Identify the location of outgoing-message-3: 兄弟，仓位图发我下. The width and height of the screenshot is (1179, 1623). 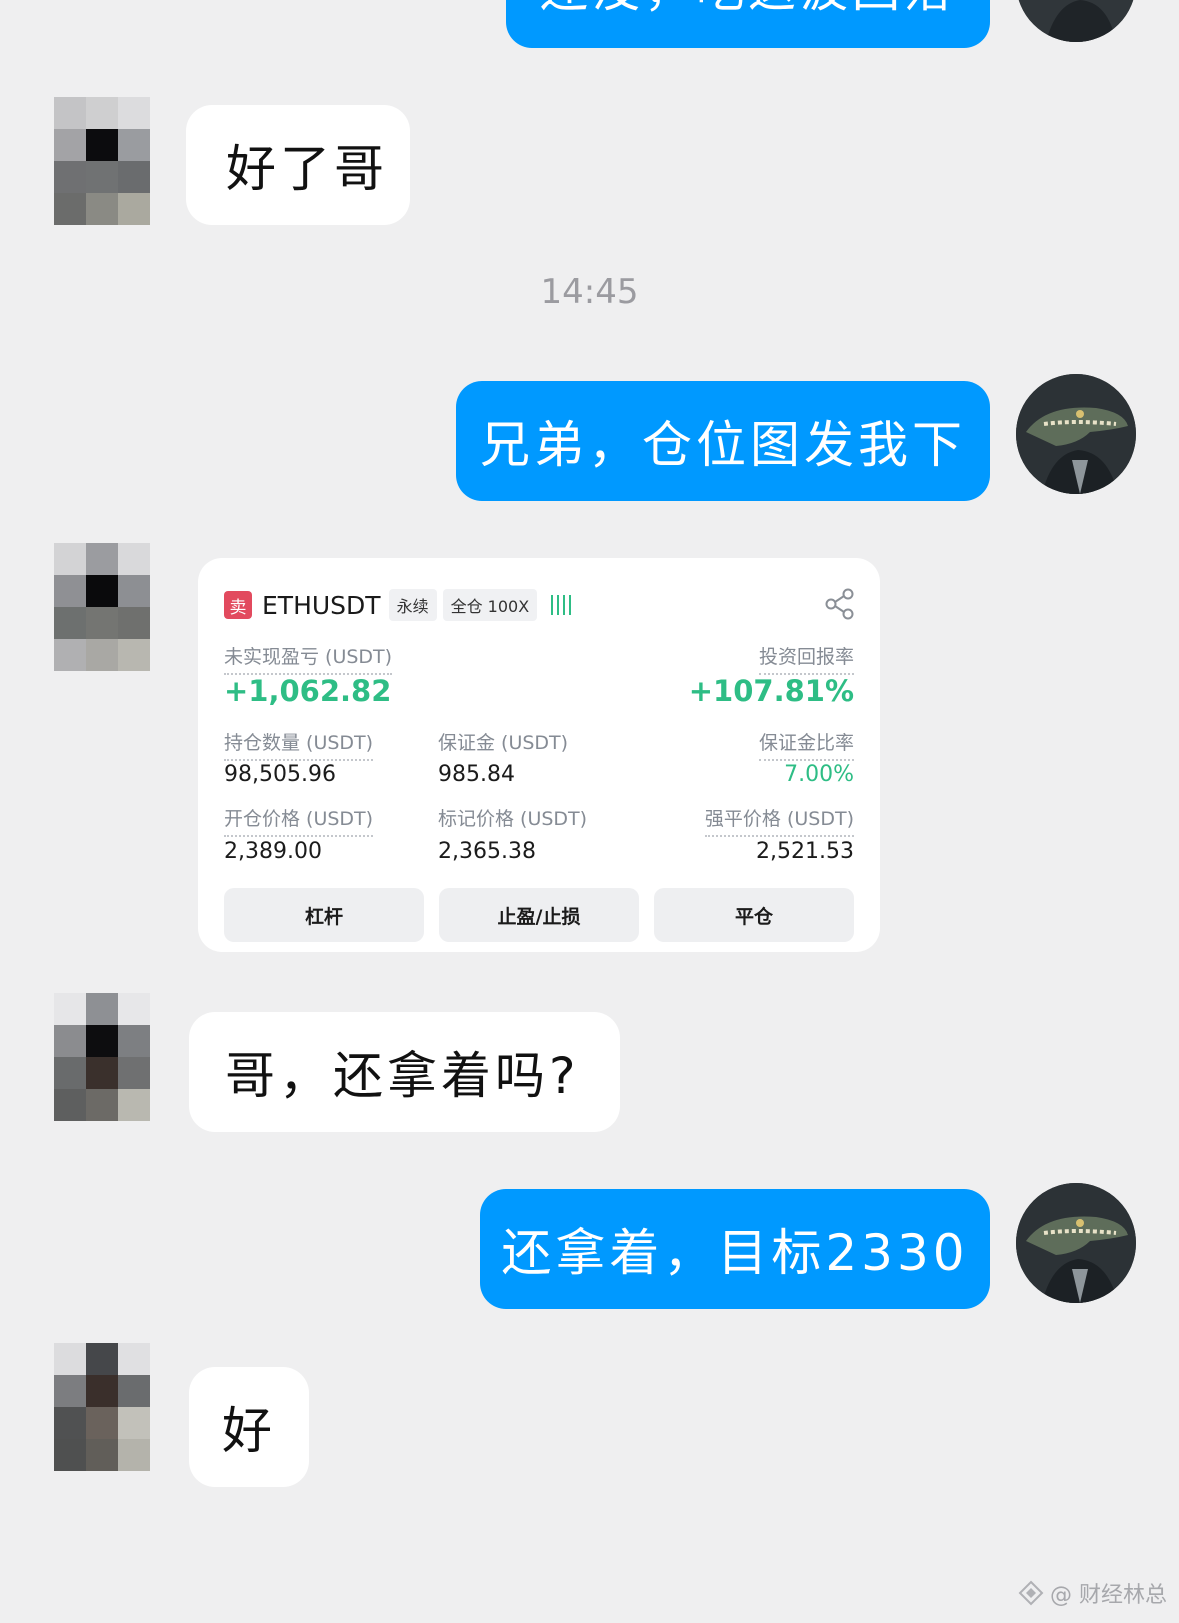
(723, 441).